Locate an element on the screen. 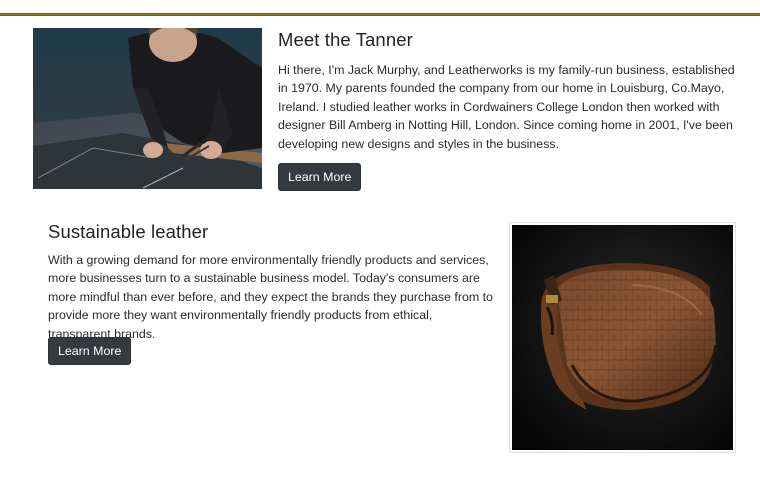 The image size is (760, 491). tanner-photo is located at coordinates (147, 108).